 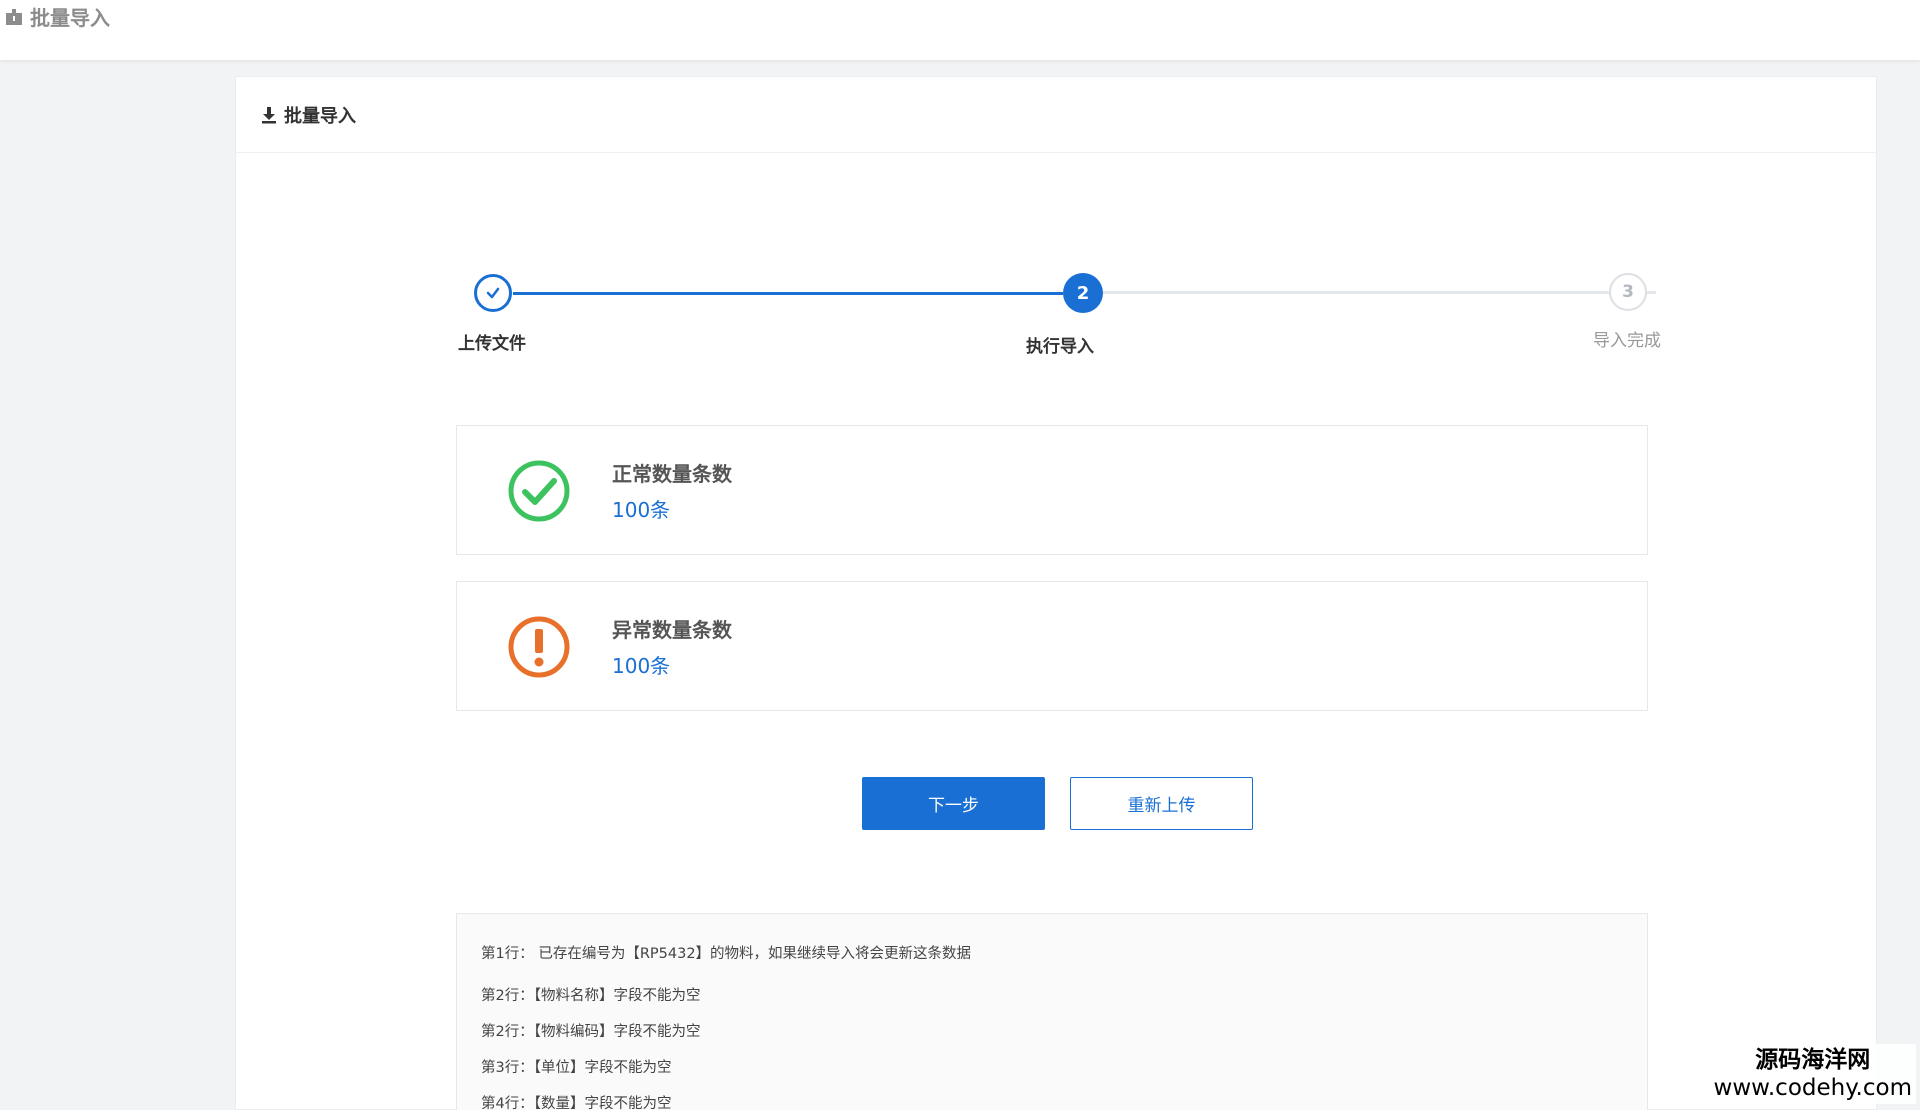 What do you see at coordinates (953, 803) in the screenshot?
I see `next-step-button: 下一步` at bounding box center [953, 803].